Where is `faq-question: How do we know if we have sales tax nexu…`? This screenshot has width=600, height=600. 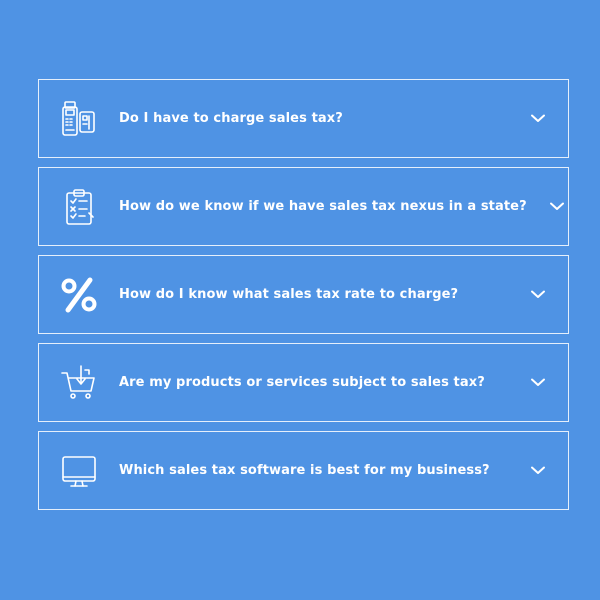 faq-question: How do we know if we have sales tax nexu… is located at coordinates (323, 206).